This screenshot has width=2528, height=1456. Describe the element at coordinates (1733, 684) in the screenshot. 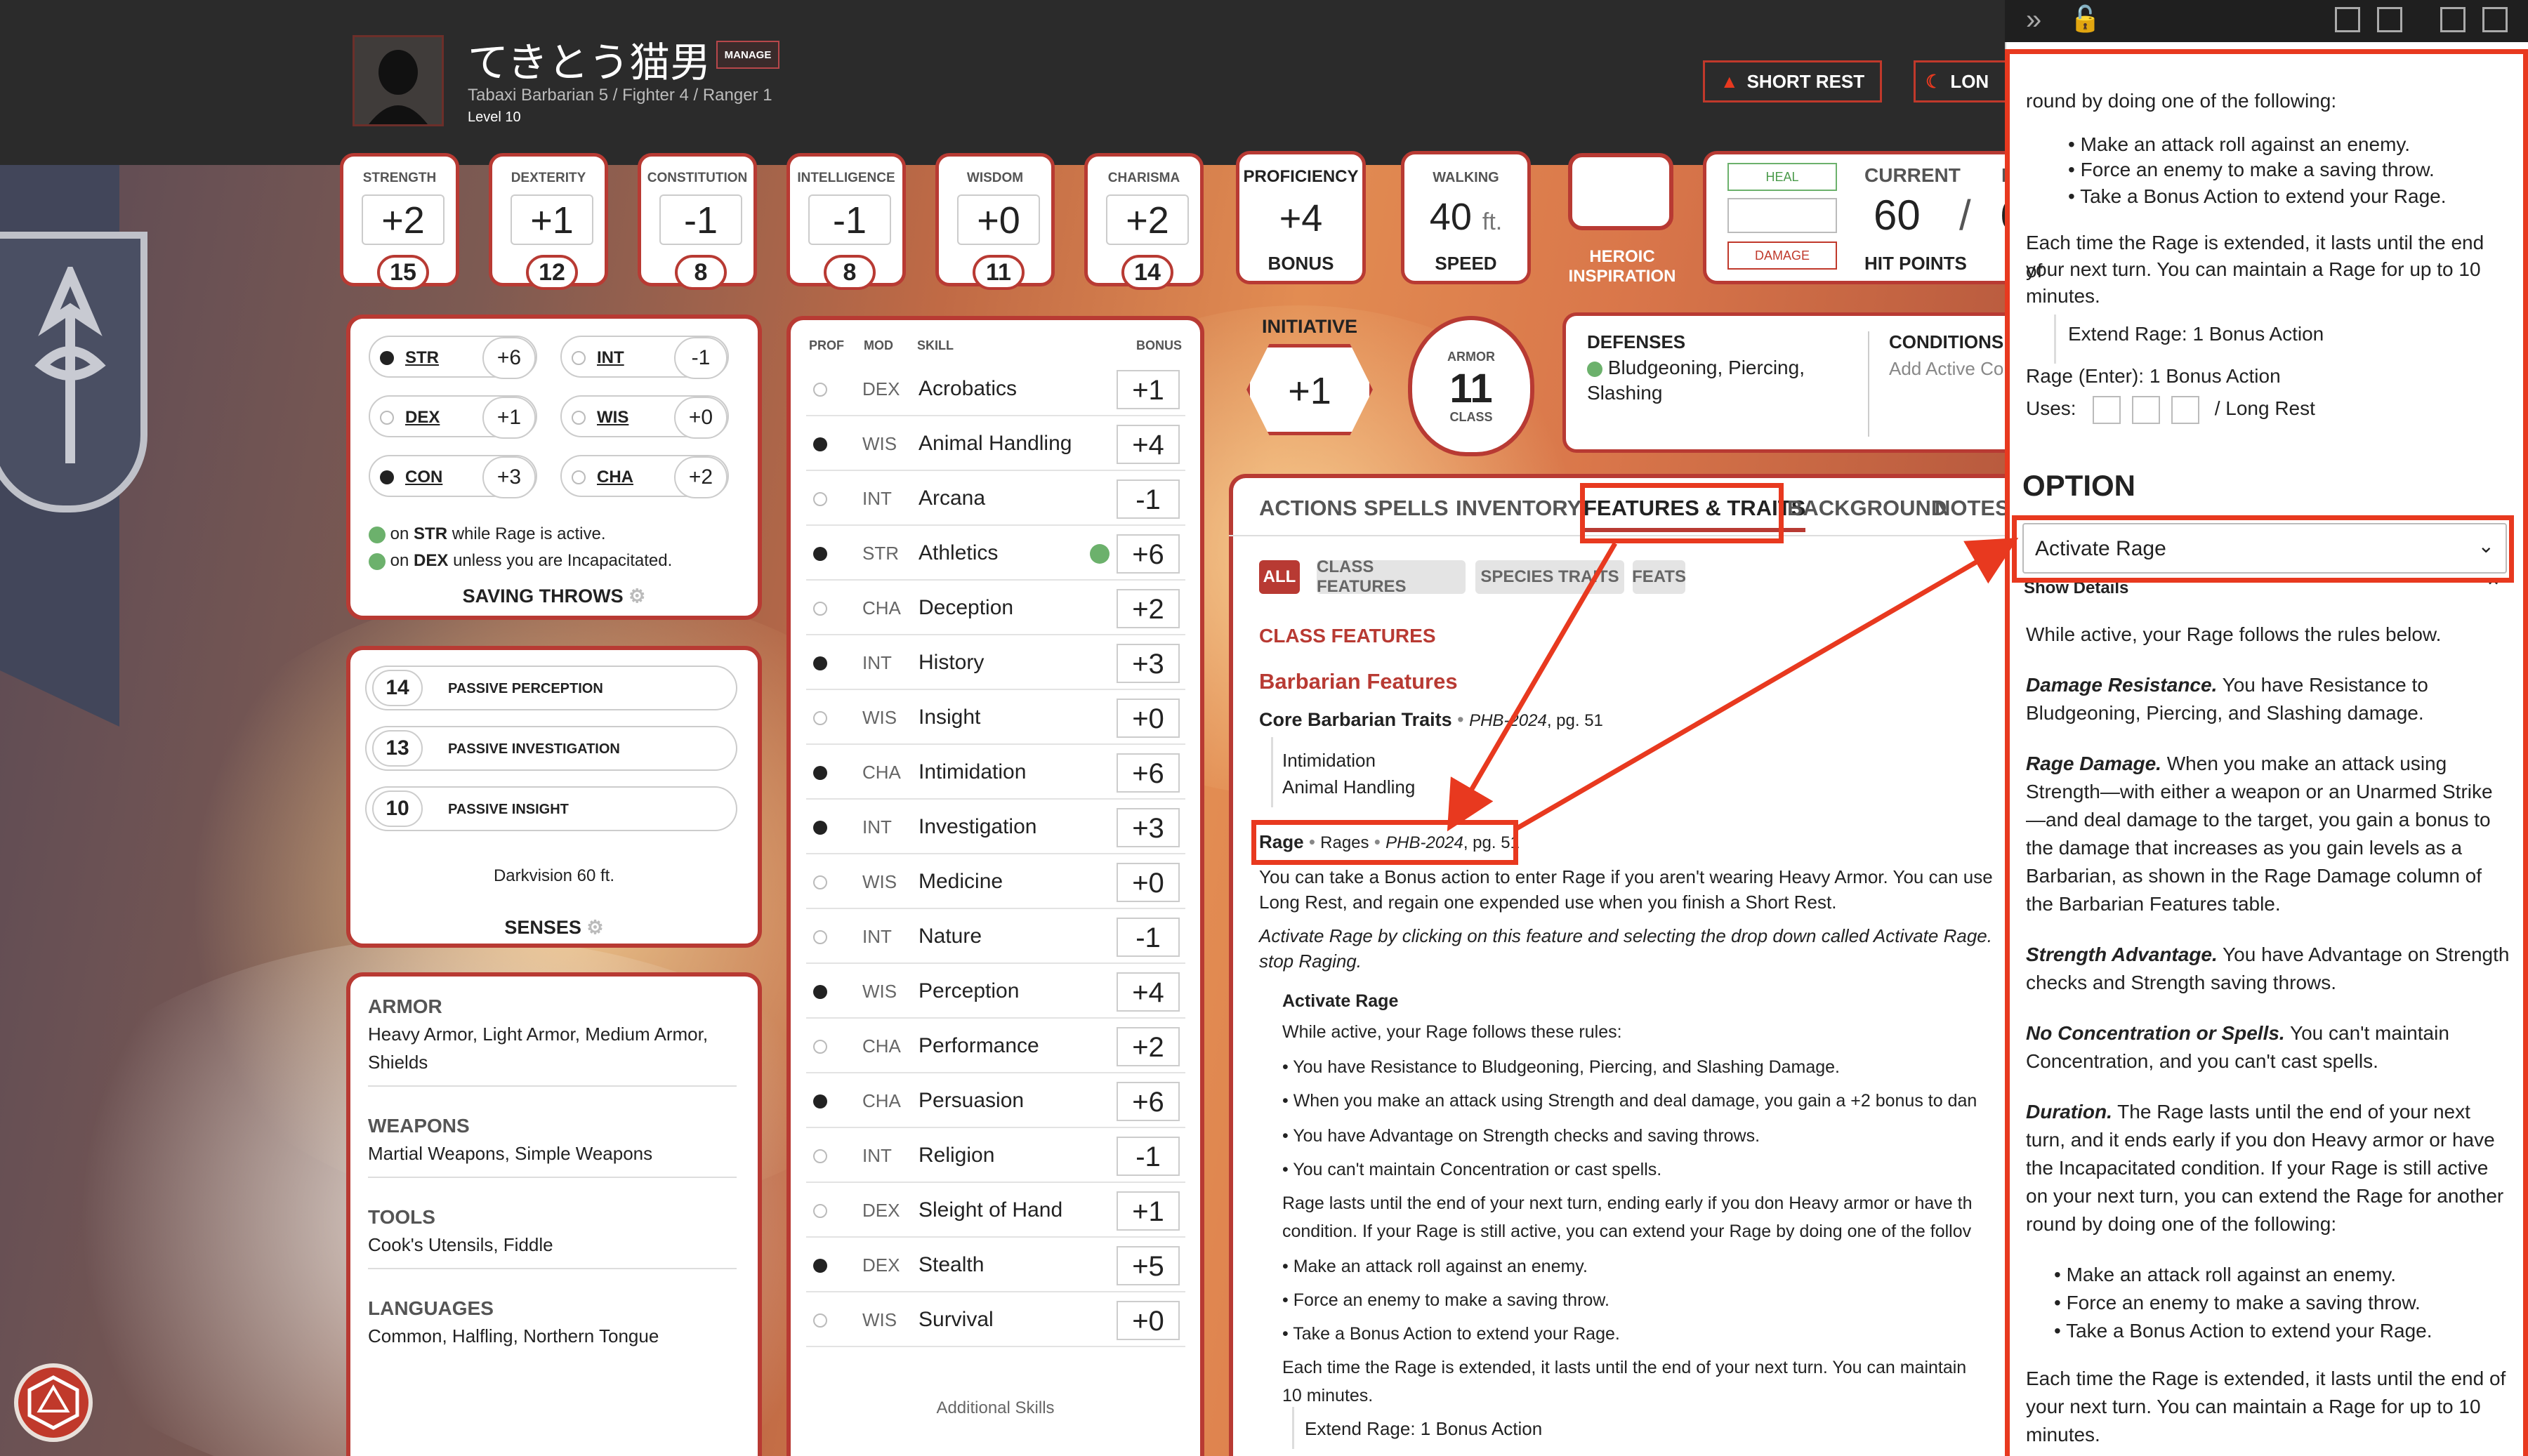

I see `annotation-arrows` at that location.